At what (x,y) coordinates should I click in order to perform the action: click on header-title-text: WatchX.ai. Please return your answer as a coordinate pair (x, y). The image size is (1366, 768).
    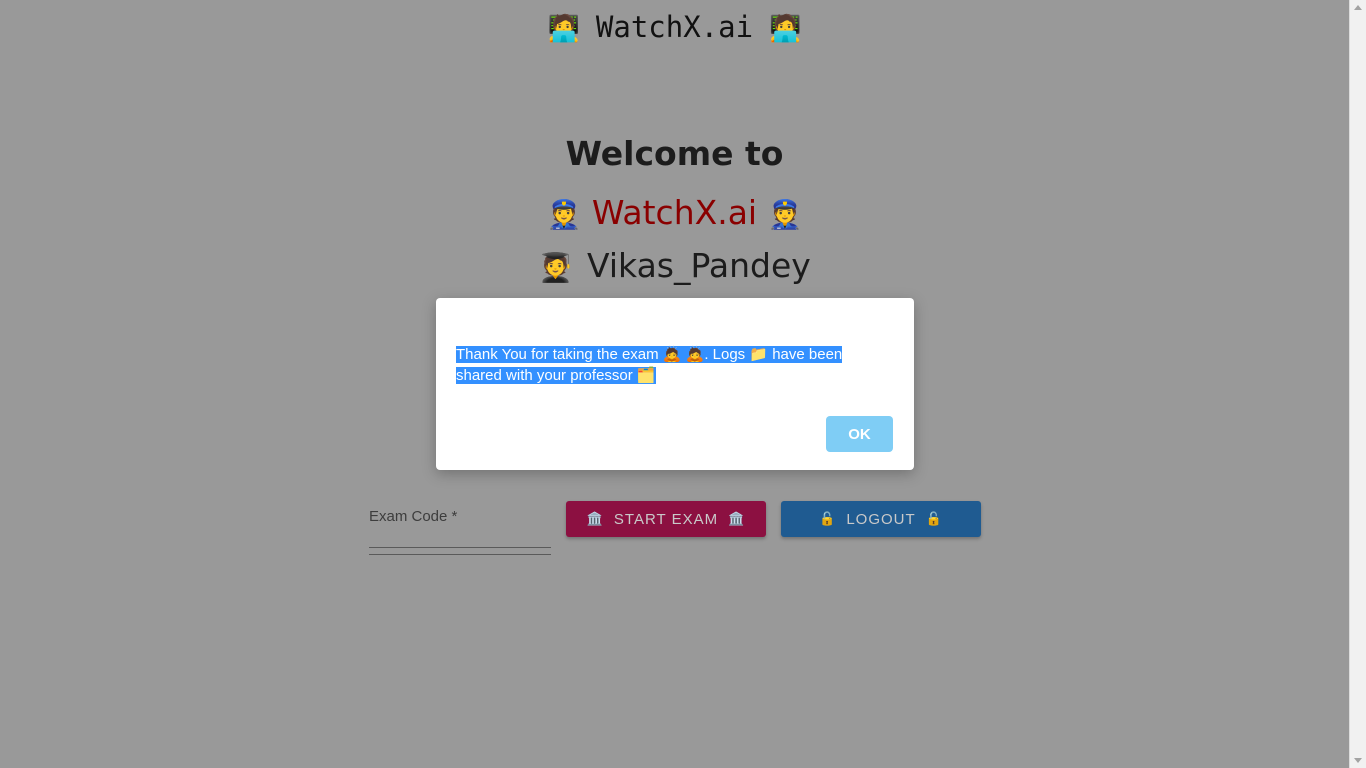
    Looking at the image, I should click on (674, 27).